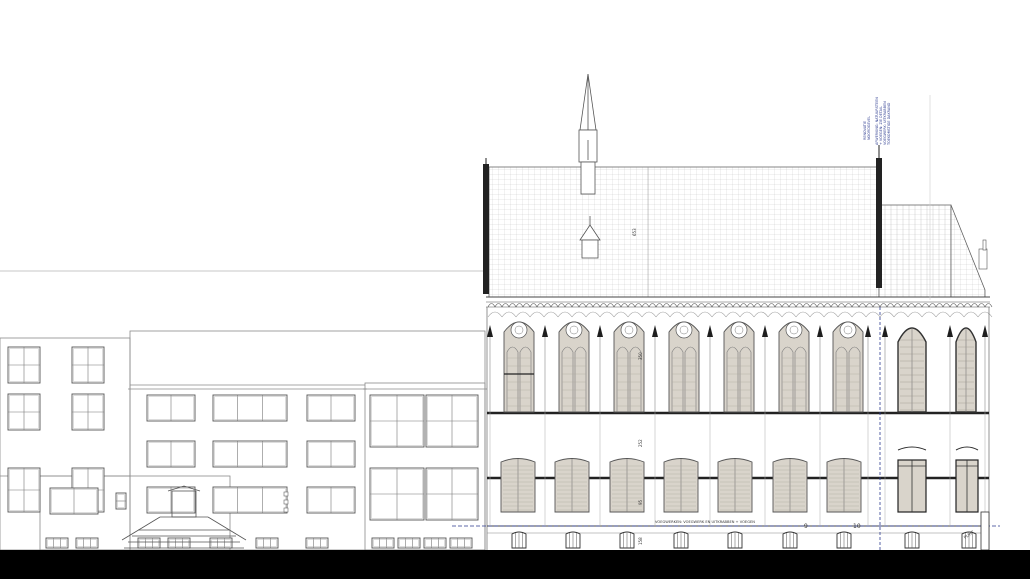 The height and width of the screenshot is (583, 1030). What do you see at coordinates (640, 443) in the screenshot?
I see `dim-mid: 252` at bounding box center [640, 443].